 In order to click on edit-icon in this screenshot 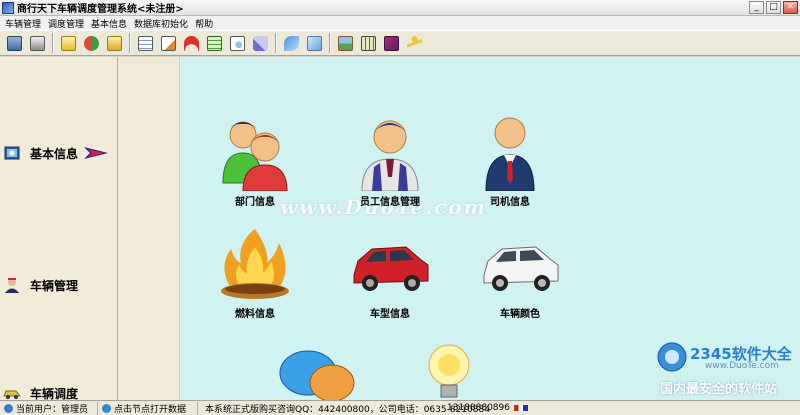, I will do `click(168, 43)`.